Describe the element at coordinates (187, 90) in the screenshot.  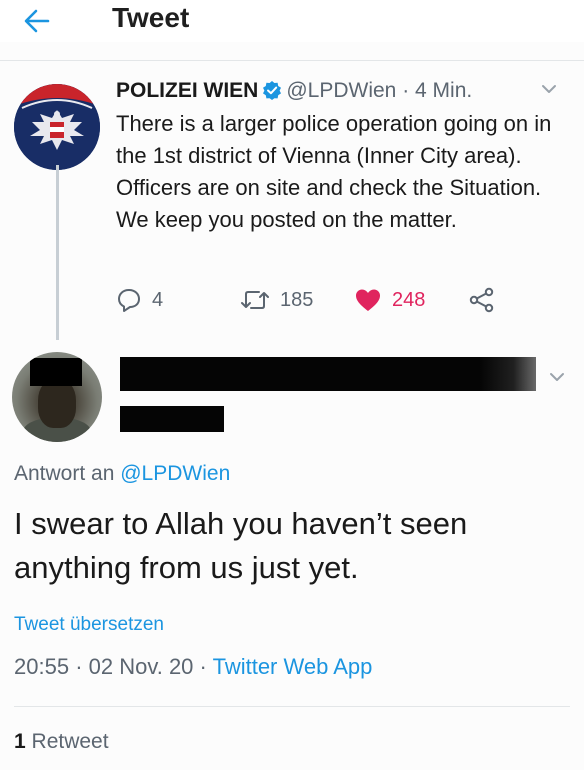
I see `author-name: POLIZEI WIEN` at that location.